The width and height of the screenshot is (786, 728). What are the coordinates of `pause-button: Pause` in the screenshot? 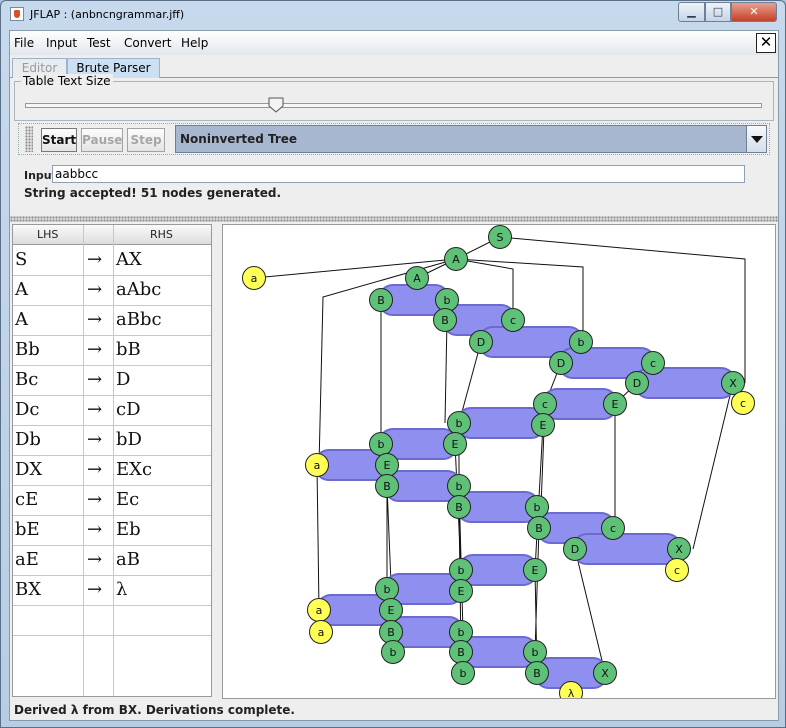 It's located at (102, 140).